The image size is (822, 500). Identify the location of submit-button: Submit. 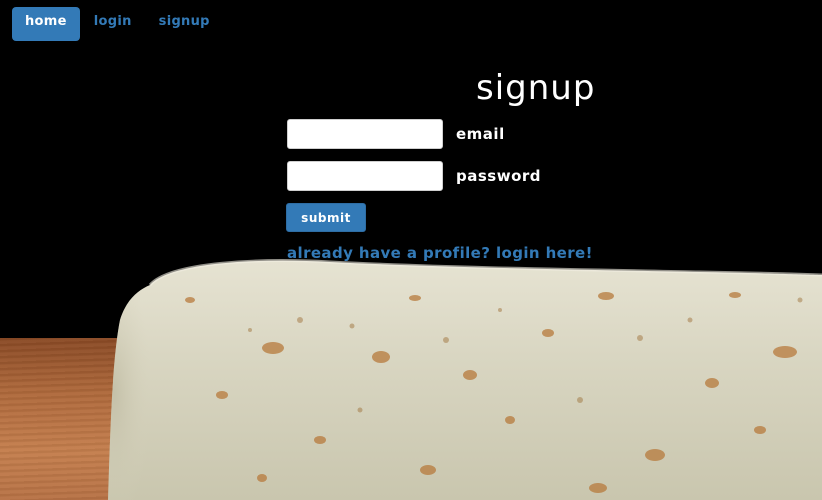
(326, 217).